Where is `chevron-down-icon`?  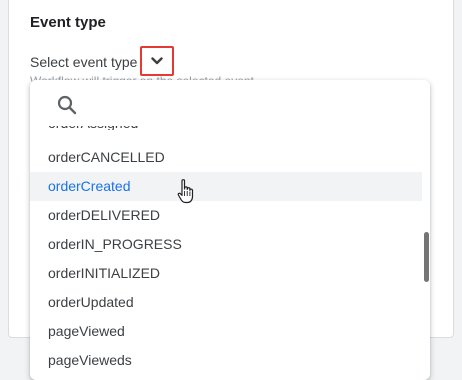 chevron-down-icon is located at coordinates (157, 61).